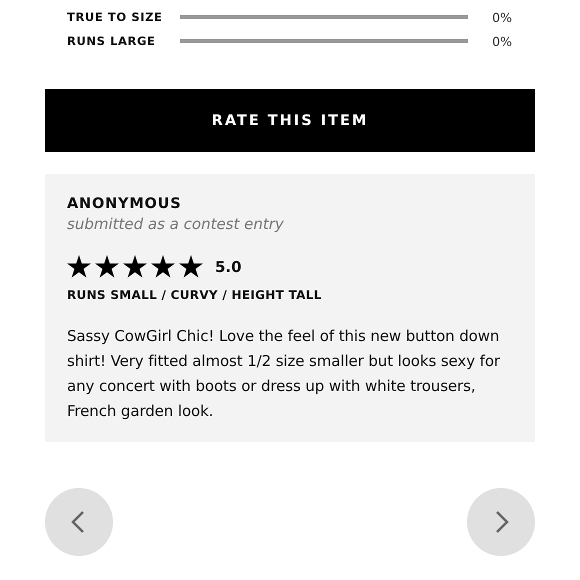 This screenshot has width=580, height=580. What do you see at coordinates (176, 224) in the screenshot?
I see `review-note: submitted as a contest entry` at bounding box center [176, 224].